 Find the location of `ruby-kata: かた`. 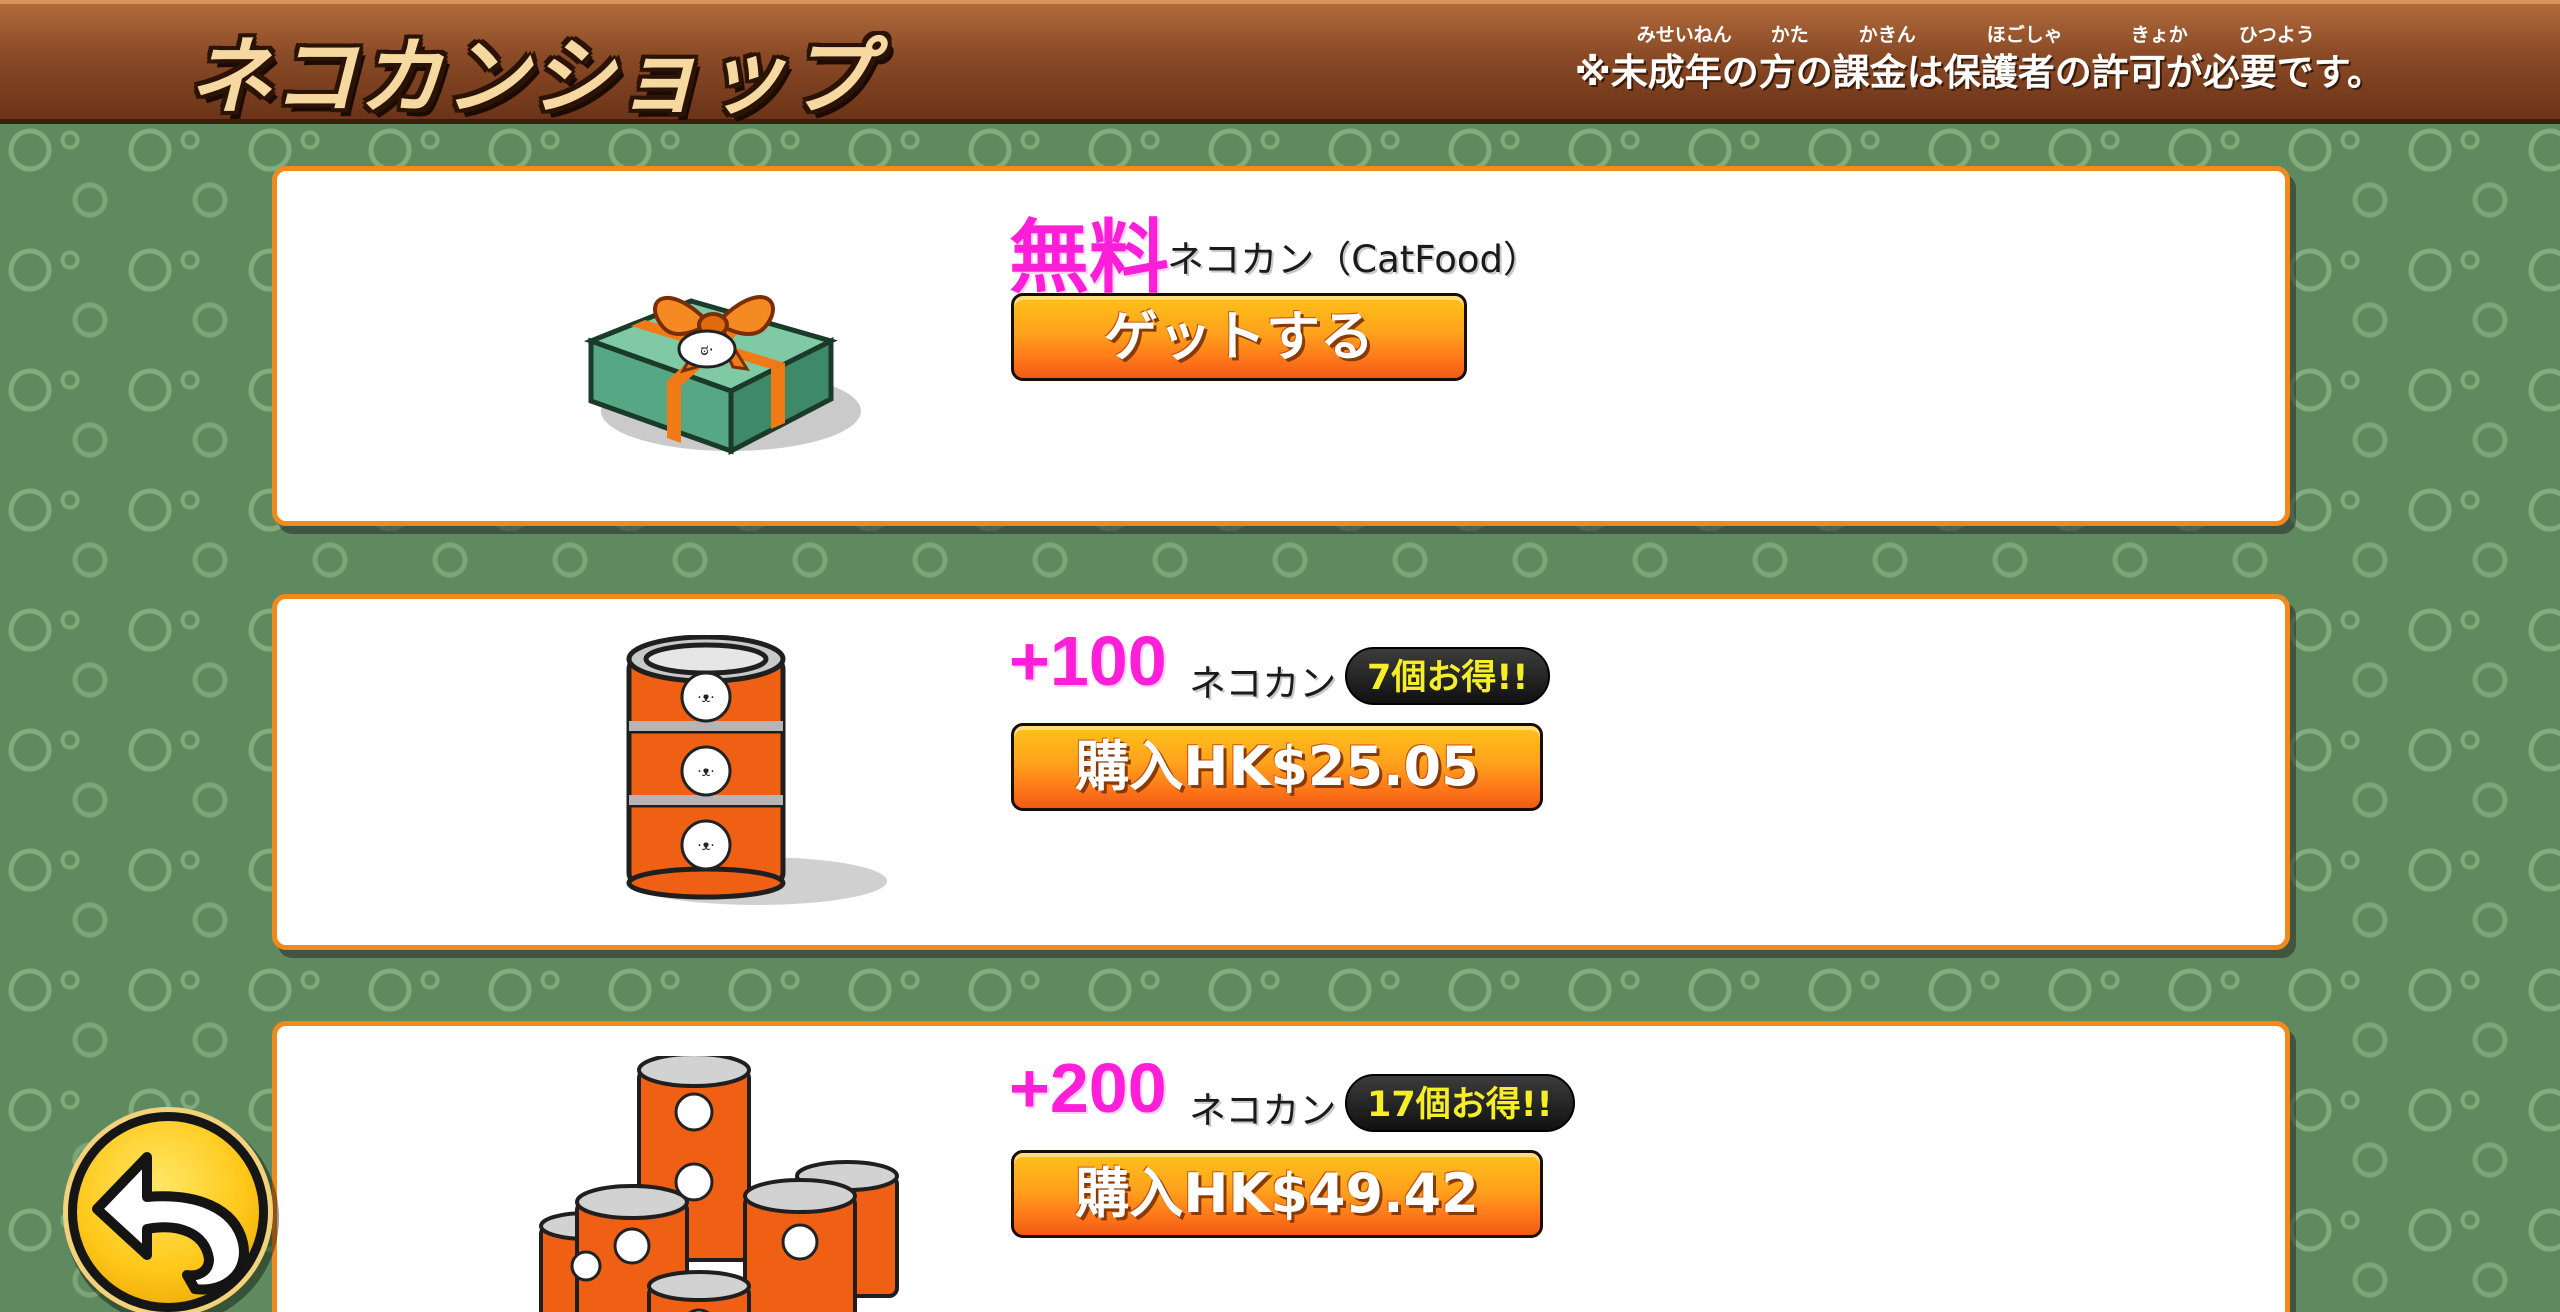

ruby-kata: かた is located at coordinates (1789, 35).